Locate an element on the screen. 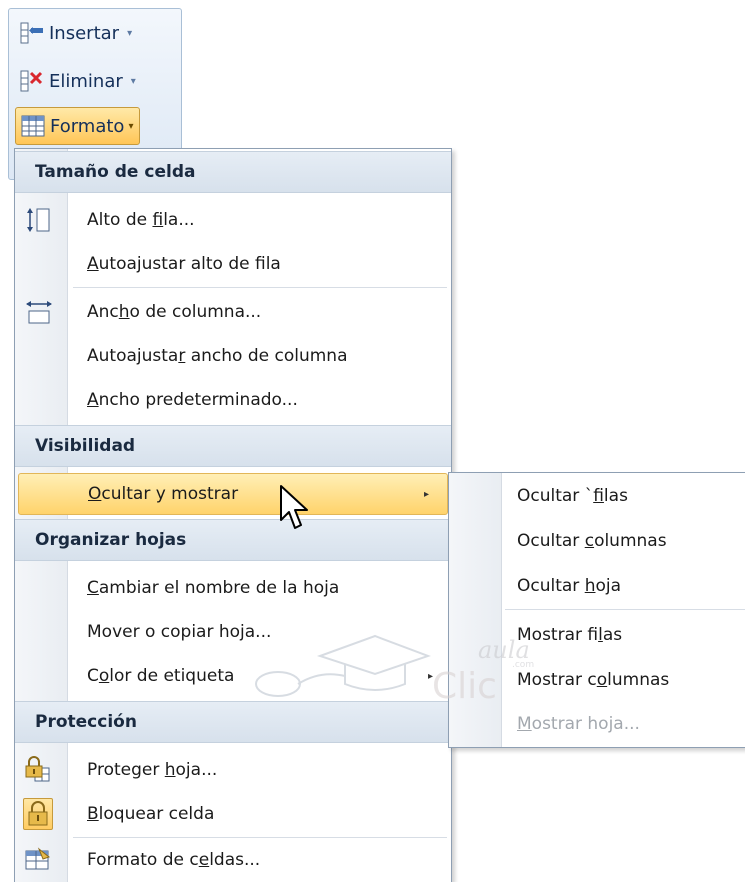 The image size is (745, 882). menu-item-hide-and-show: Ocultar y mostrar ▸ is located at coordinates (233, 494).